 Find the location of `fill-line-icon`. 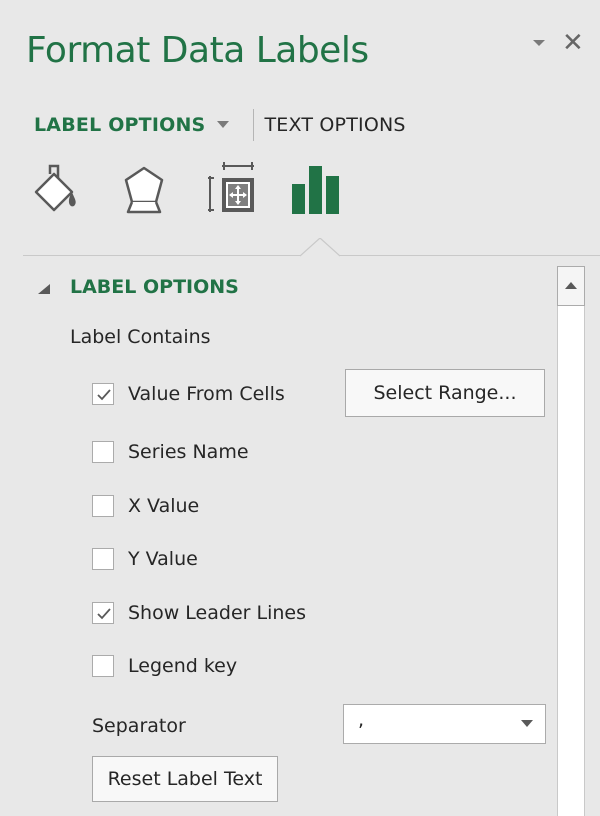

fill-line-icon is located at coordinates (60, 190).